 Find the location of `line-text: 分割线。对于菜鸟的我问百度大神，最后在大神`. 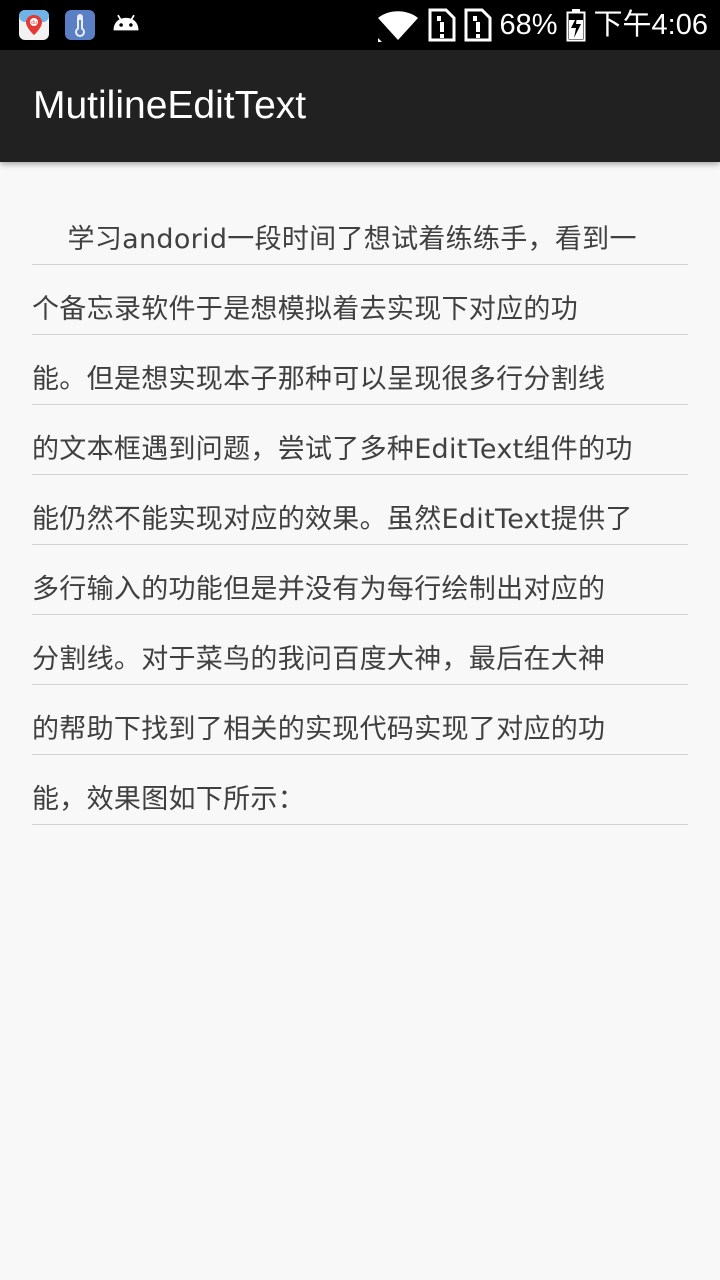

line-text: 分割线。对于菜鸟的我问百度大神，最后在大神 is located at coordinates (319, 659).